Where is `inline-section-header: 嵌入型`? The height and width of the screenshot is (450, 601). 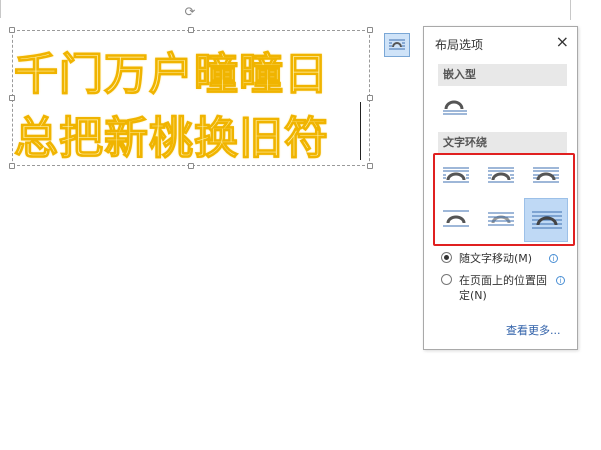 inline-section-header: 嵌入型 is located at coordinates (502, 75).